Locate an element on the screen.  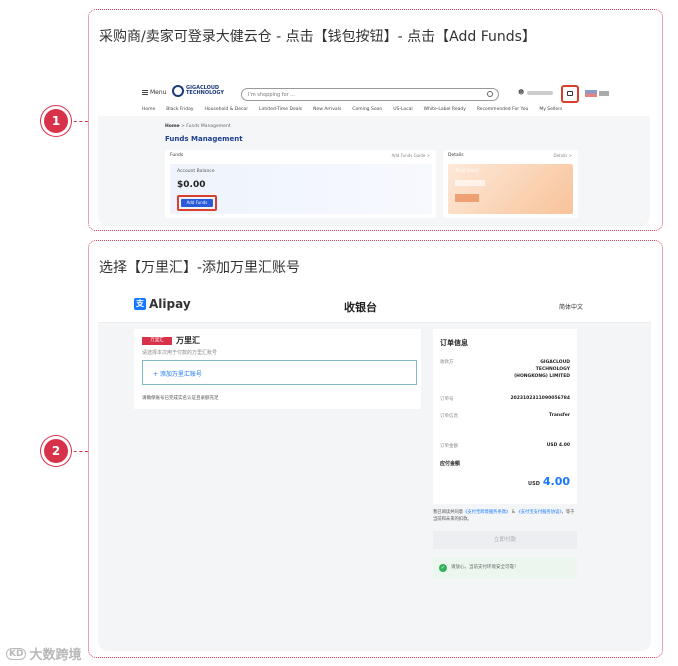
alipay-logo-icon: 支 is located at coordinates (140, 304).